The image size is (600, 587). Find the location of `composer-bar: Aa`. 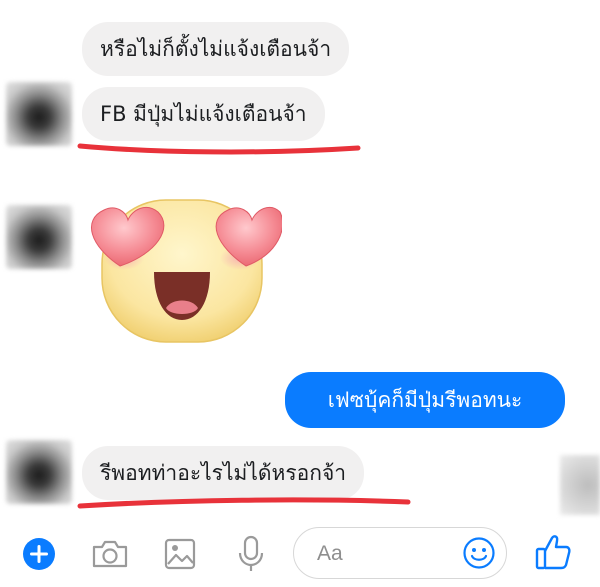

composer-bar: Aa is located at coordinates (300, 553).